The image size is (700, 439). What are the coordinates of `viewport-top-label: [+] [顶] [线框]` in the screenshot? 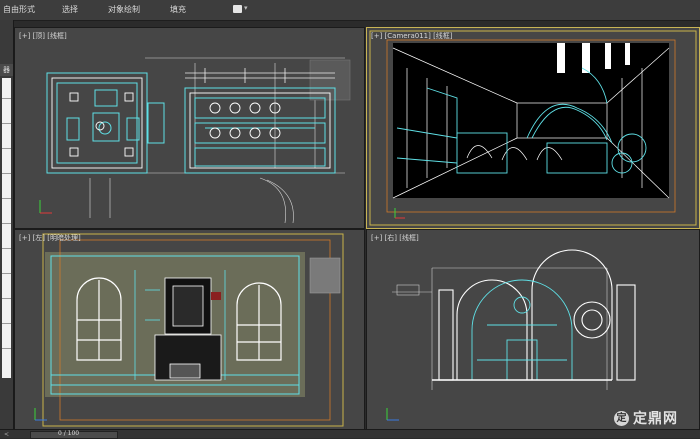 It's located at (43, 36).